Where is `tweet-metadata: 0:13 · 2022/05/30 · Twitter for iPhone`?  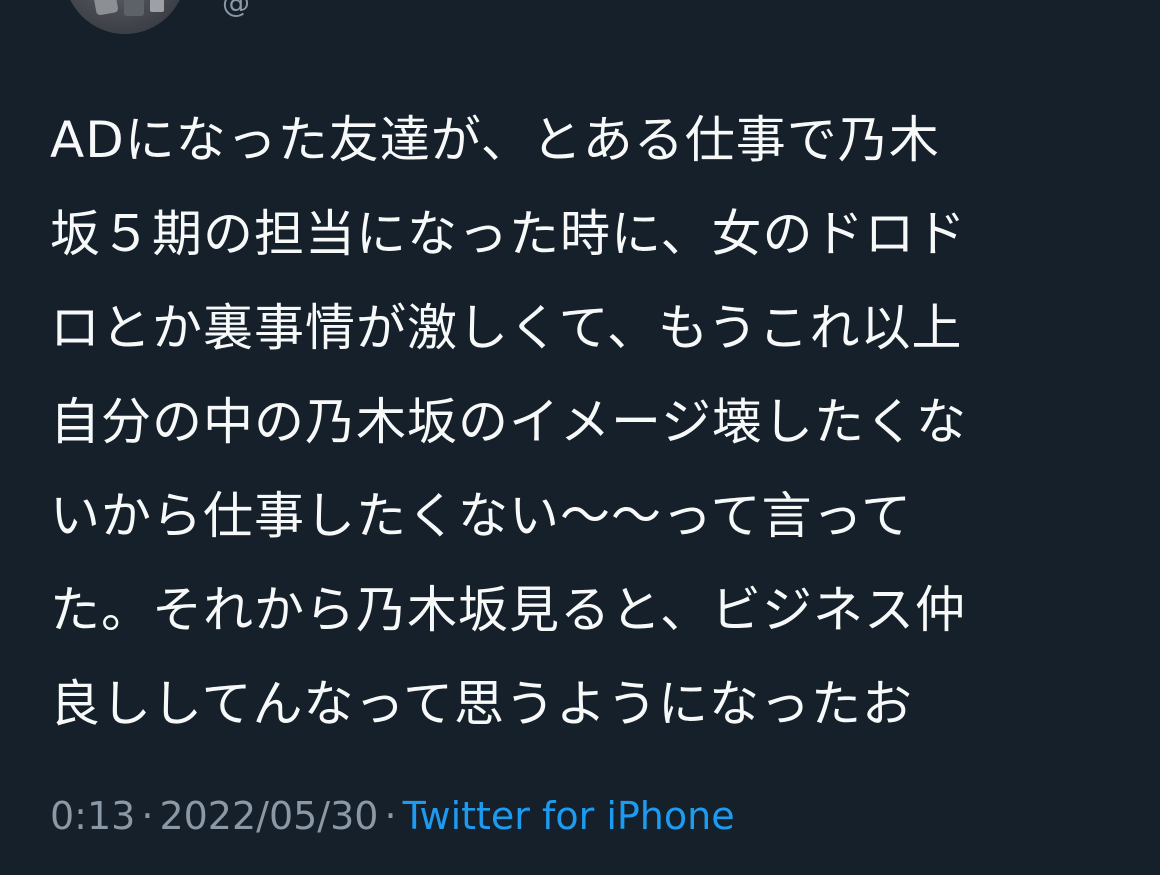
tweet-metadata: 0:13 · 2022/05/30 · Twitter for iPhone is located at coordinates (392, 816).